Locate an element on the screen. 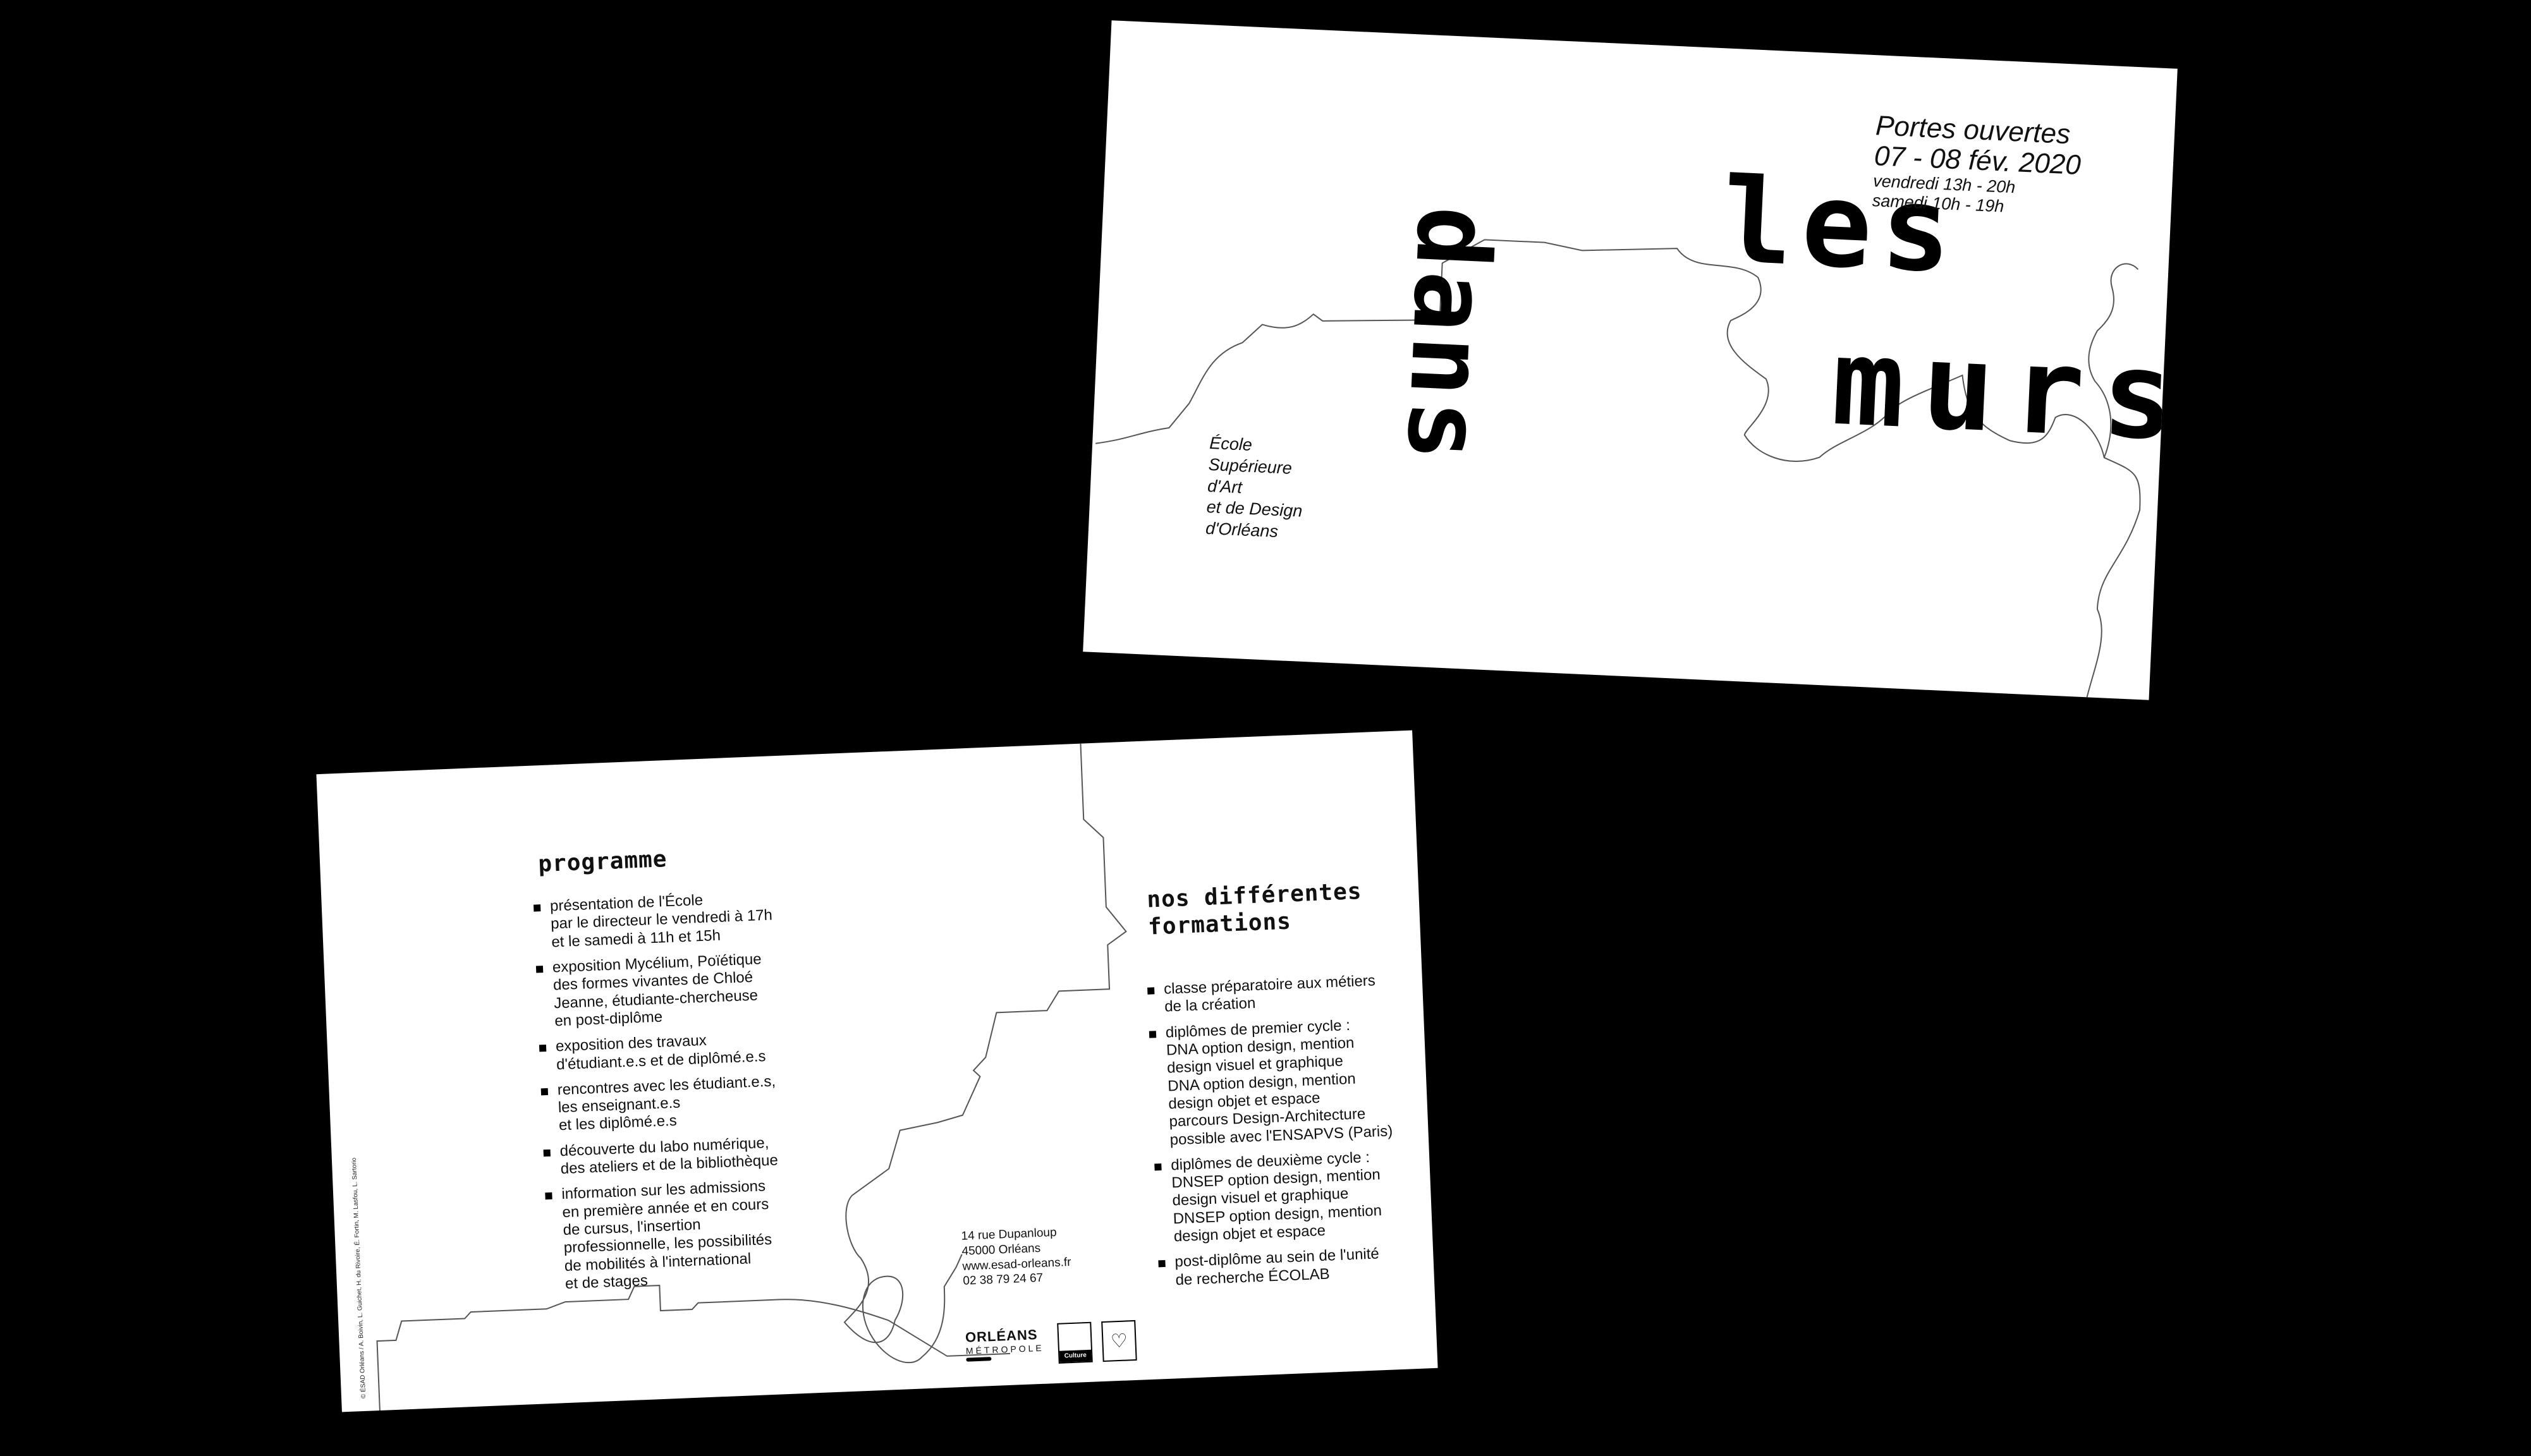  partner-logos: ORLÉANS MÉTROPOLE Culture ♡ is located at coordinates (1051, 1344).